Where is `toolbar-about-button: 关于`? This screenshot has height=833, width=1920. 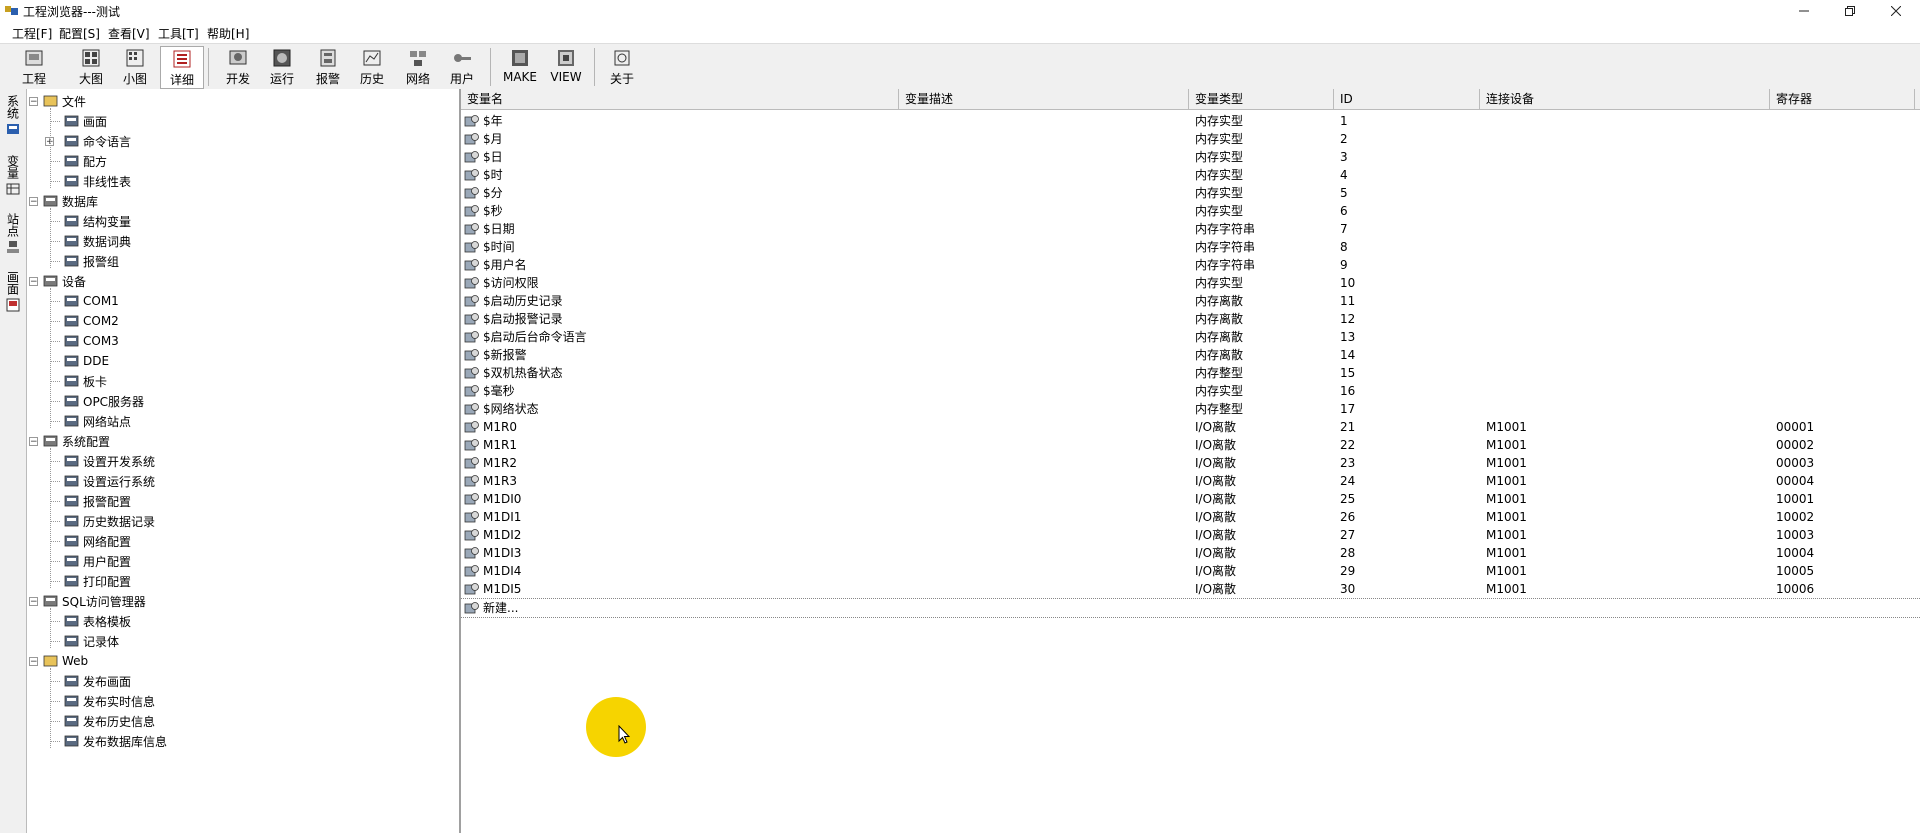 toolbar-about-button: 关于 is located at coordinates (622, 66).